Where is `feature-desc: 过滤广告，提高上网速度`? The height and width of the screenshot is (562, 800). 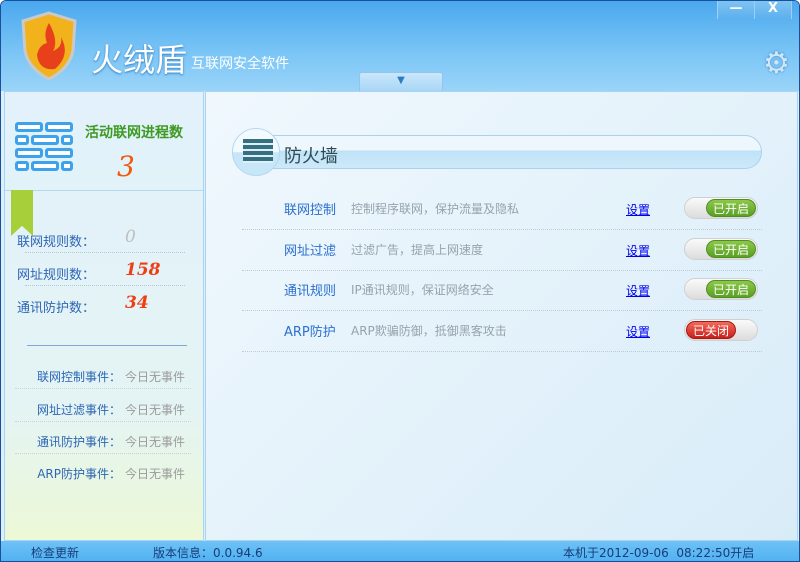
feature-desc: 过滤广告，提高上网速度 is located at coordinates (417, 250).